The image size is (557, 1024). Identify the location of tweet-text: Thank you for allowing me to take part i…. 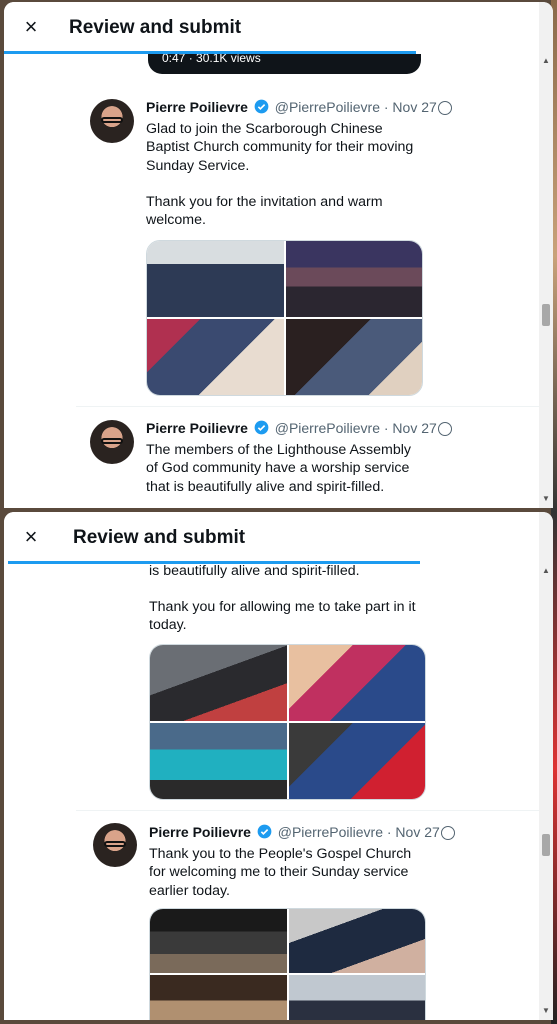
(282, 616).